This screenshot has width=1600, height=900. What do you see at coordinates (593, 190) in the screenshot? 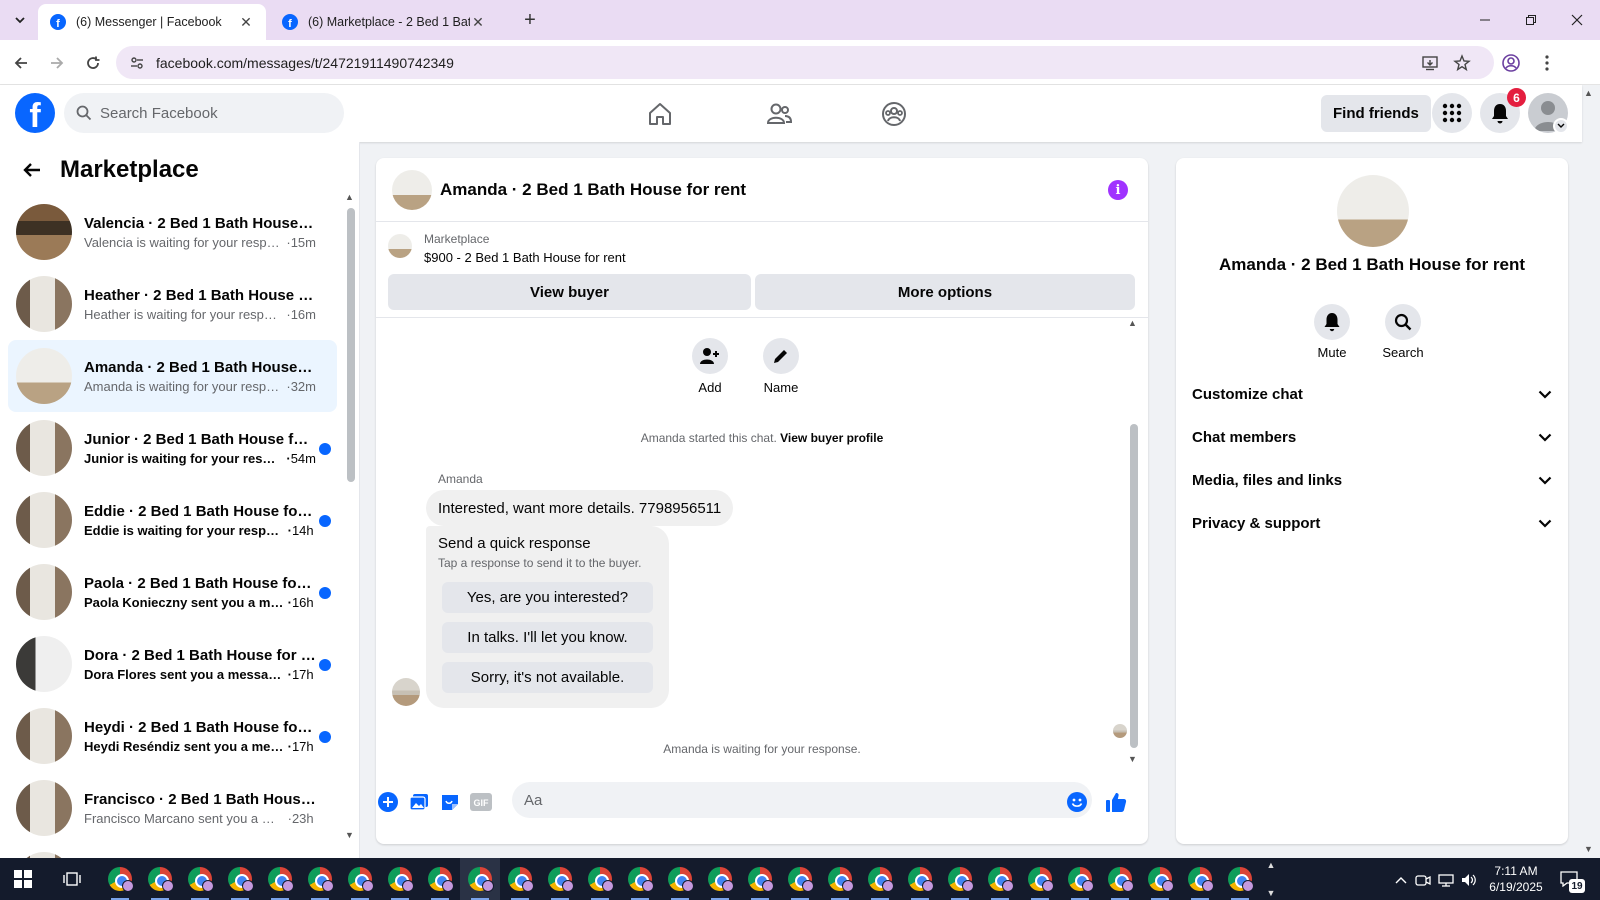
I see `chat-title: Amanda · 2 Bed 1 Bath House for rent` at bounding box center [593, 190].